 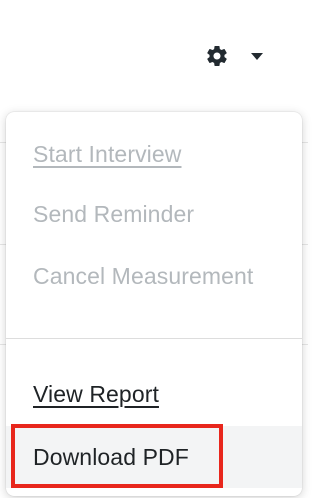 What do you see at coordinates (107, 153) in the screenshot?
I see `menu-item-label: Start Interview` at bounding box center [107, 153].